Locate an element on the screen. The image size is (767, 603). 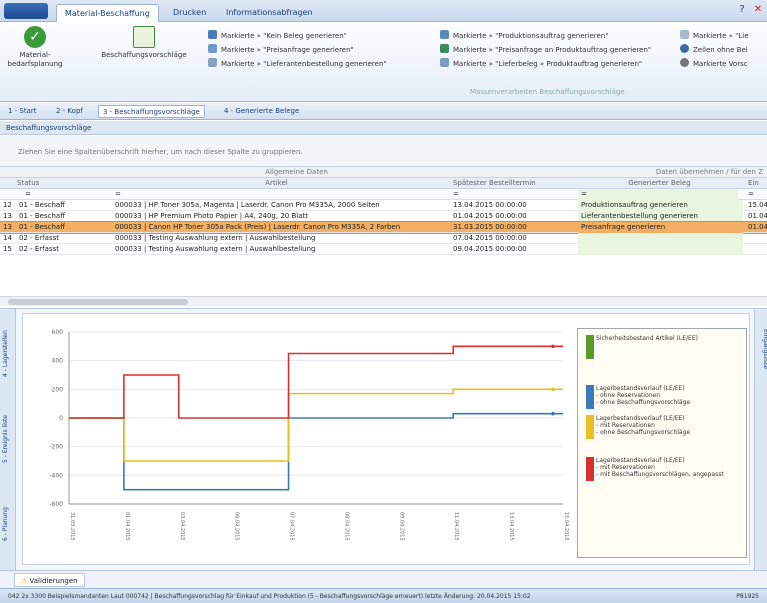
tab-generierte-belege: 4 - Generierte Belege is located at coordinates (261, 111).